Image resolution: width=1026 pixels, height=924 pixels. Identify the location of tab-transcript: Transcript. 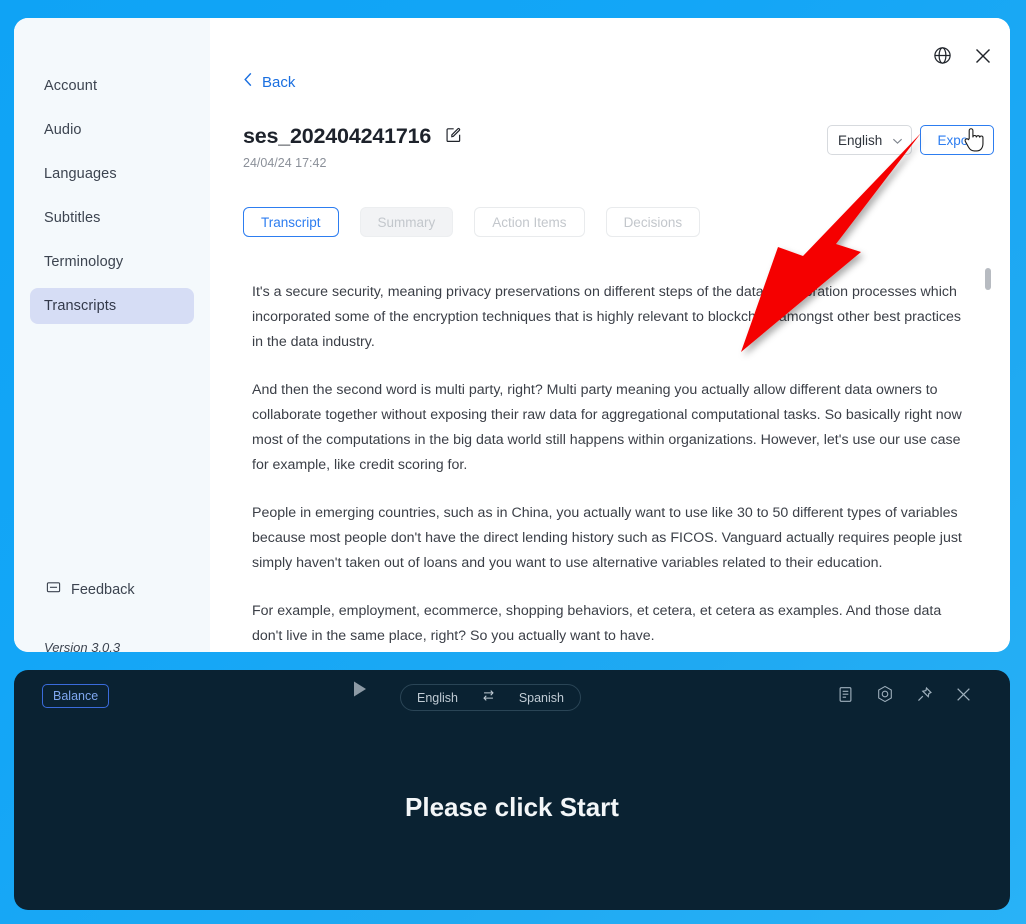
(291, 222).